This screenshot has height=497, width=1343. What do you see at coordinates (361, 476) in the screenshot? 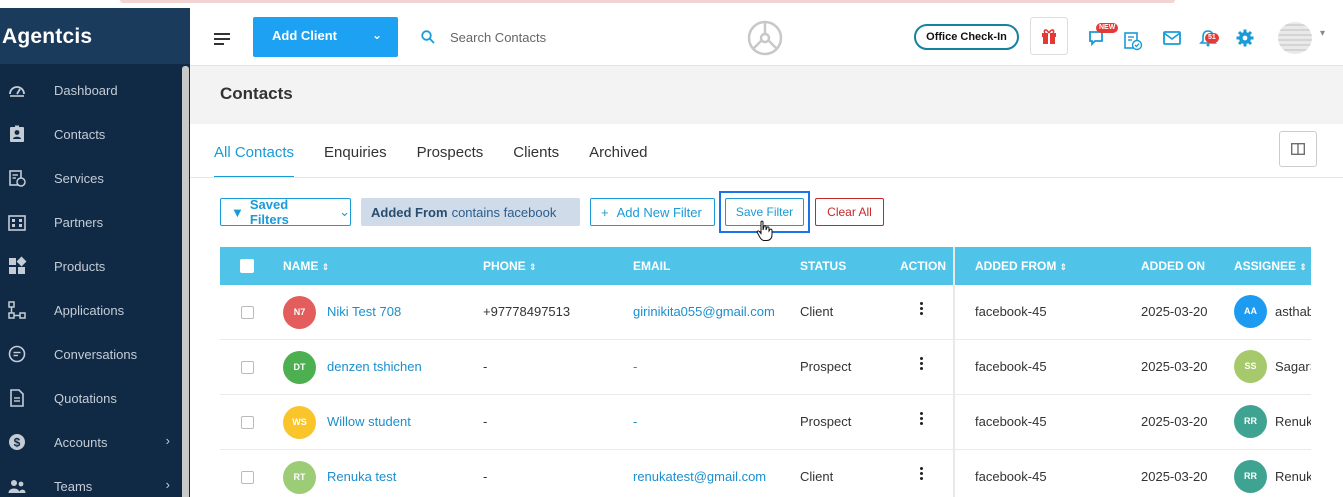
I see `contact-name-link: Renuka test` at bounding box center [361, 476].